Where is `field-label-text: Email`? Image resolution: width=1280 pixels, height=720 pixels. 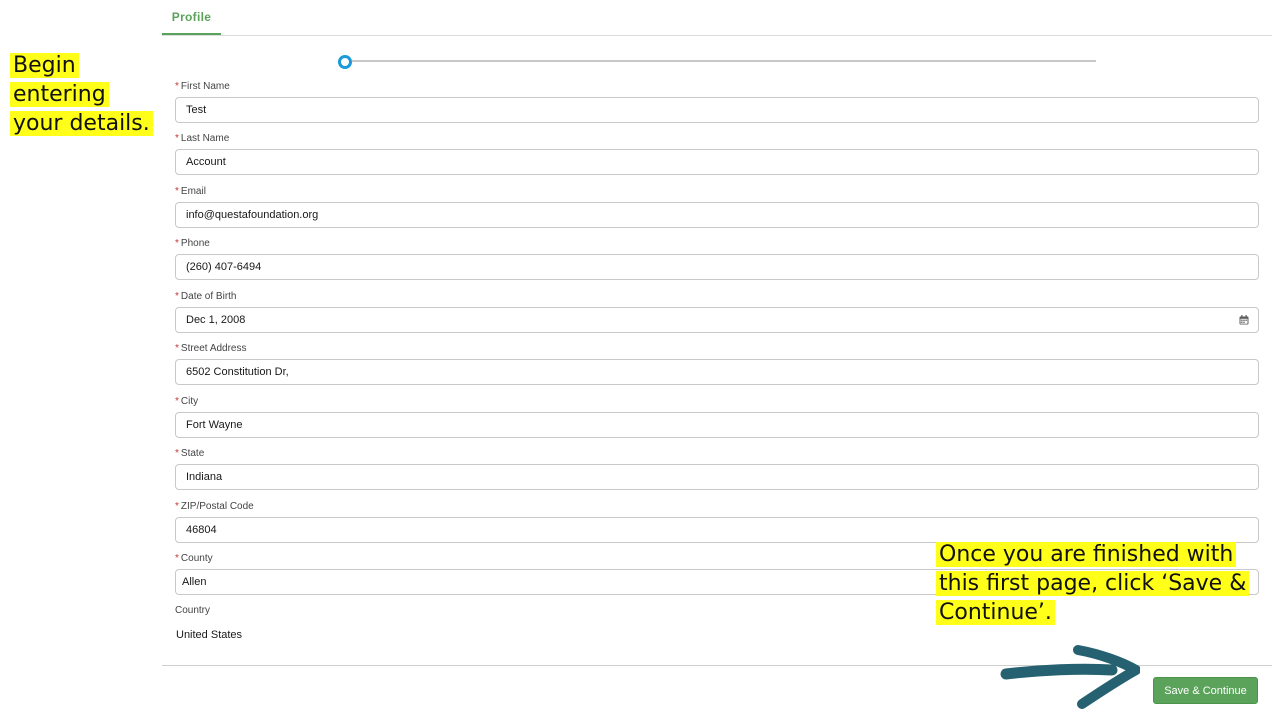
field-label-text: Email is located at coordinates (193, 191).